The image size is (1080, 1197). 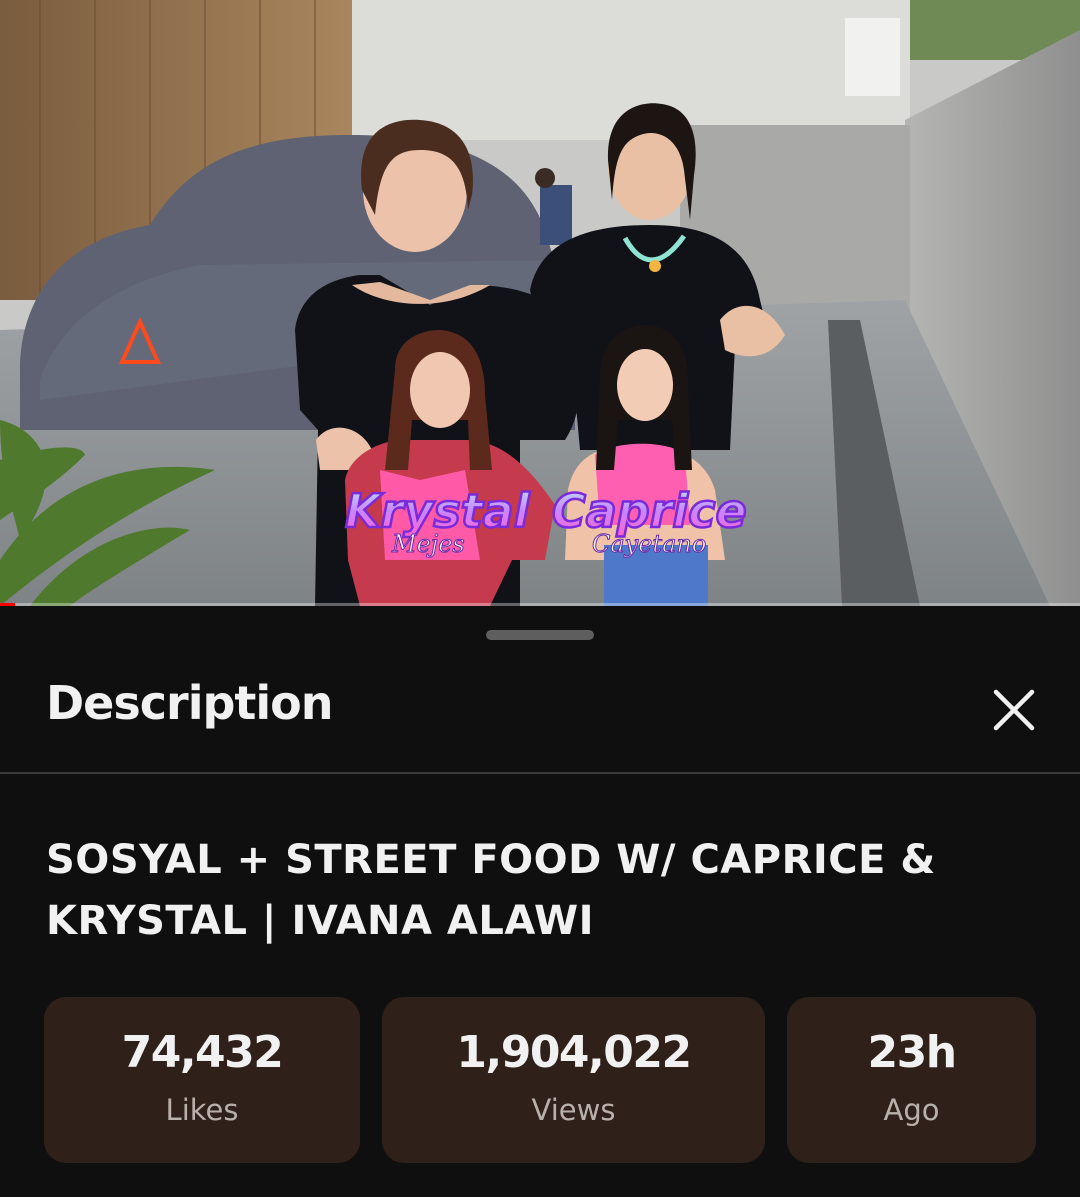 What do you see at coordinates (540, 773) in the screenshot?
I see `divider` at bounding box center [540, 773].